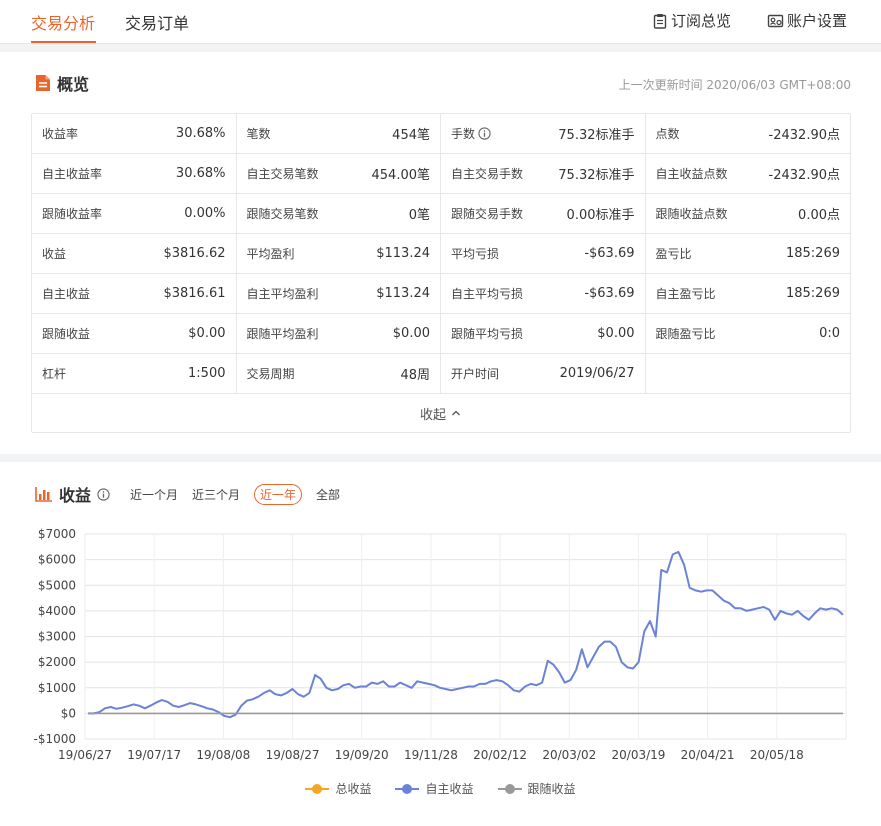 The width and height of the screenshot is (881, 826). Describe the element at coordinates (475, 374) in the screenshot. I see `stat-label: 开户时间` at that location.